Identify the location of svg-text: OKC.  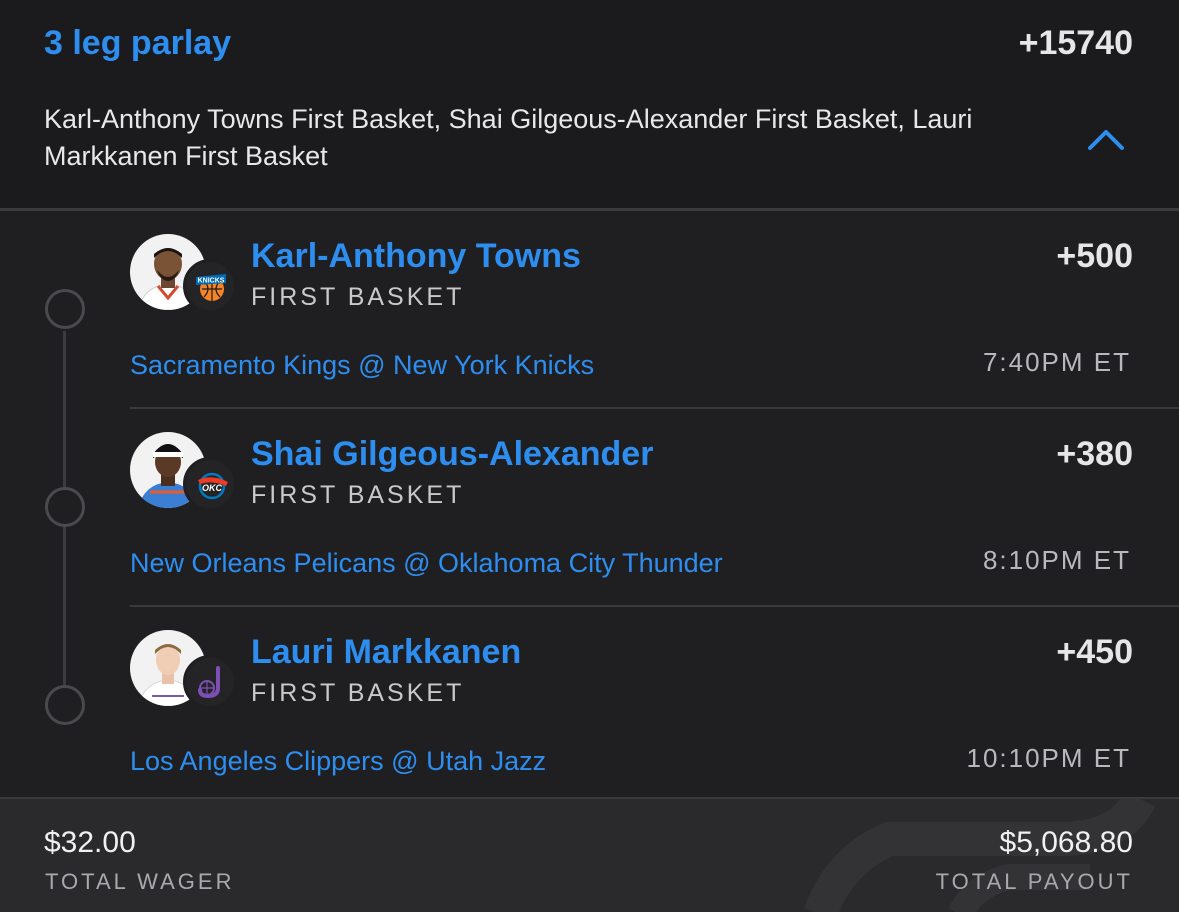
(212, 488).